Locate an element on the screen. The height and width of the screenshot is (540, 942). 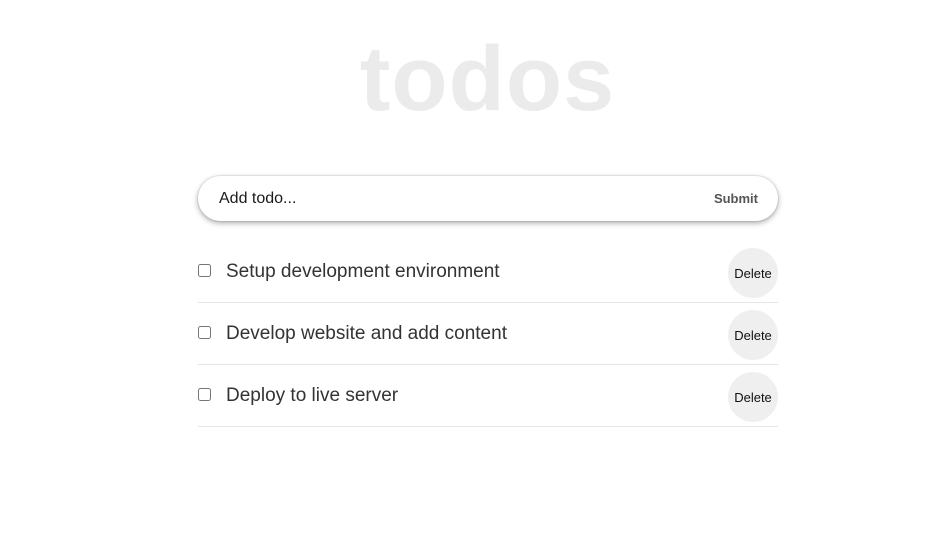
todo-text: Deploy to live server is located at coordinates (312, 395).